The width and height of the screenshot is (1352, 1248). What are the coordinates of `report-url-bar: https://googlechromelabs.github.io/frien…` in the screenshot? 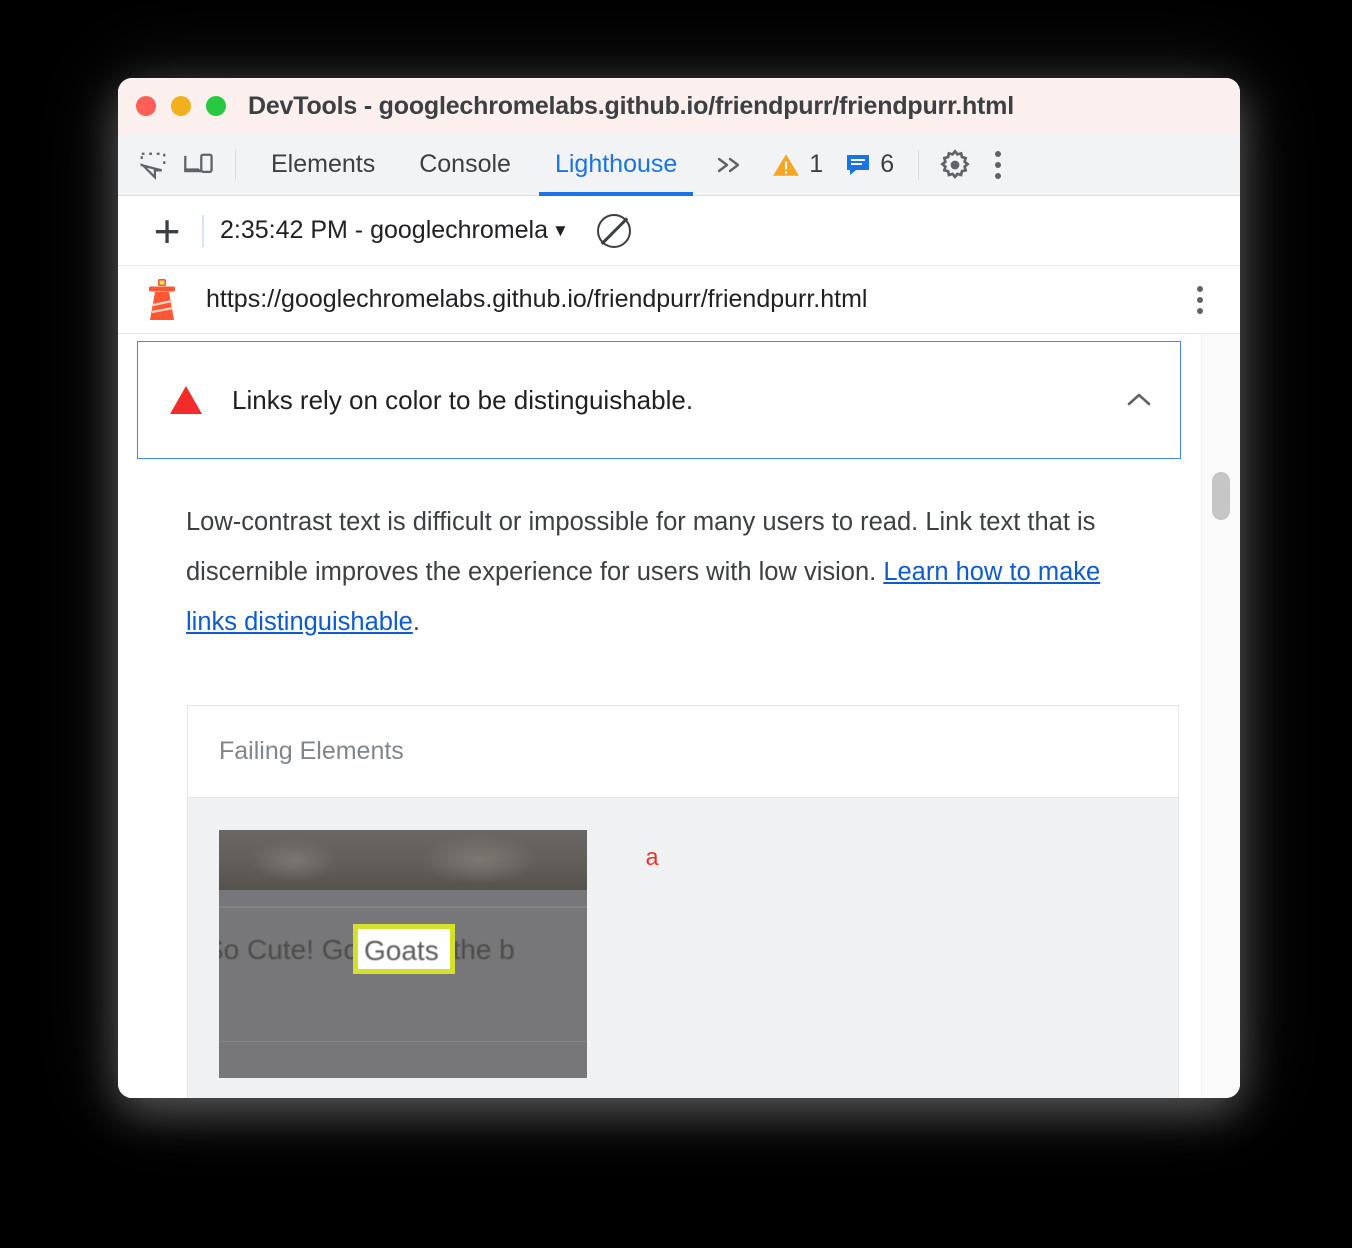 It's located at (679, 300).